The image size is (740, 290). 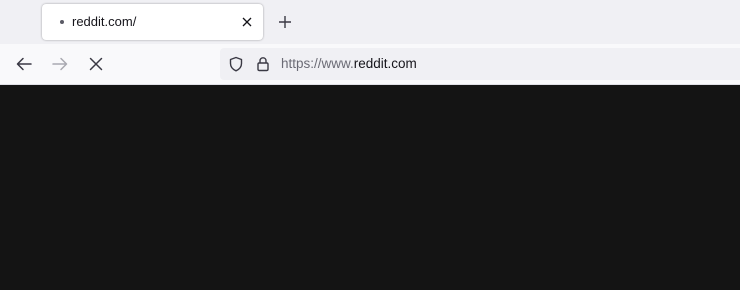 What do you see at coordinates (317, 63) in the screenshot?
I see `url-scheme: https://www.` at bounding box center [317, 63].